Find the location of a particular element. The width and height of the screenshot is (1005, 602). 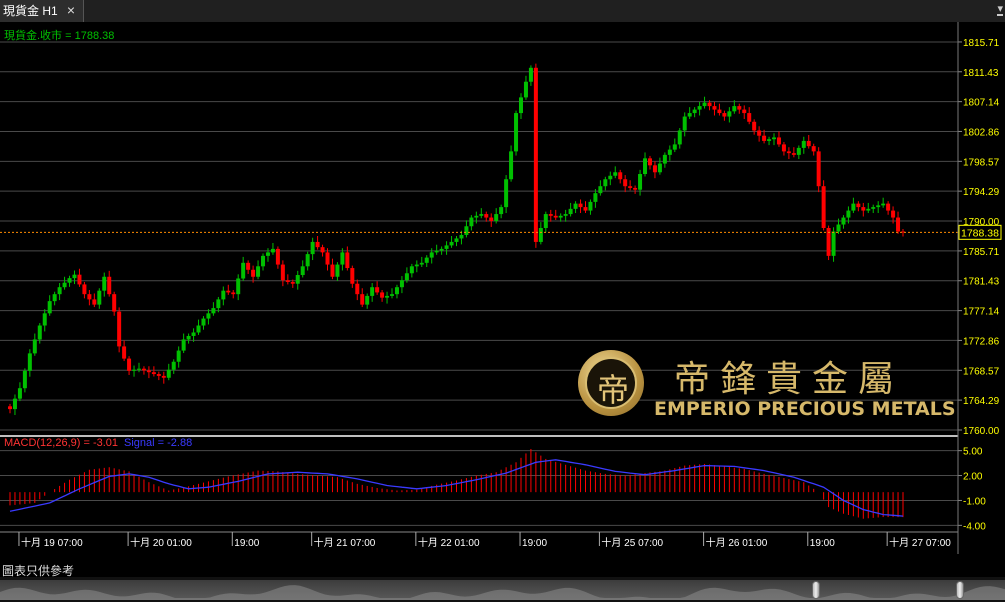

y-tick-label: 1811.43 is located at coordinates (981, 73).